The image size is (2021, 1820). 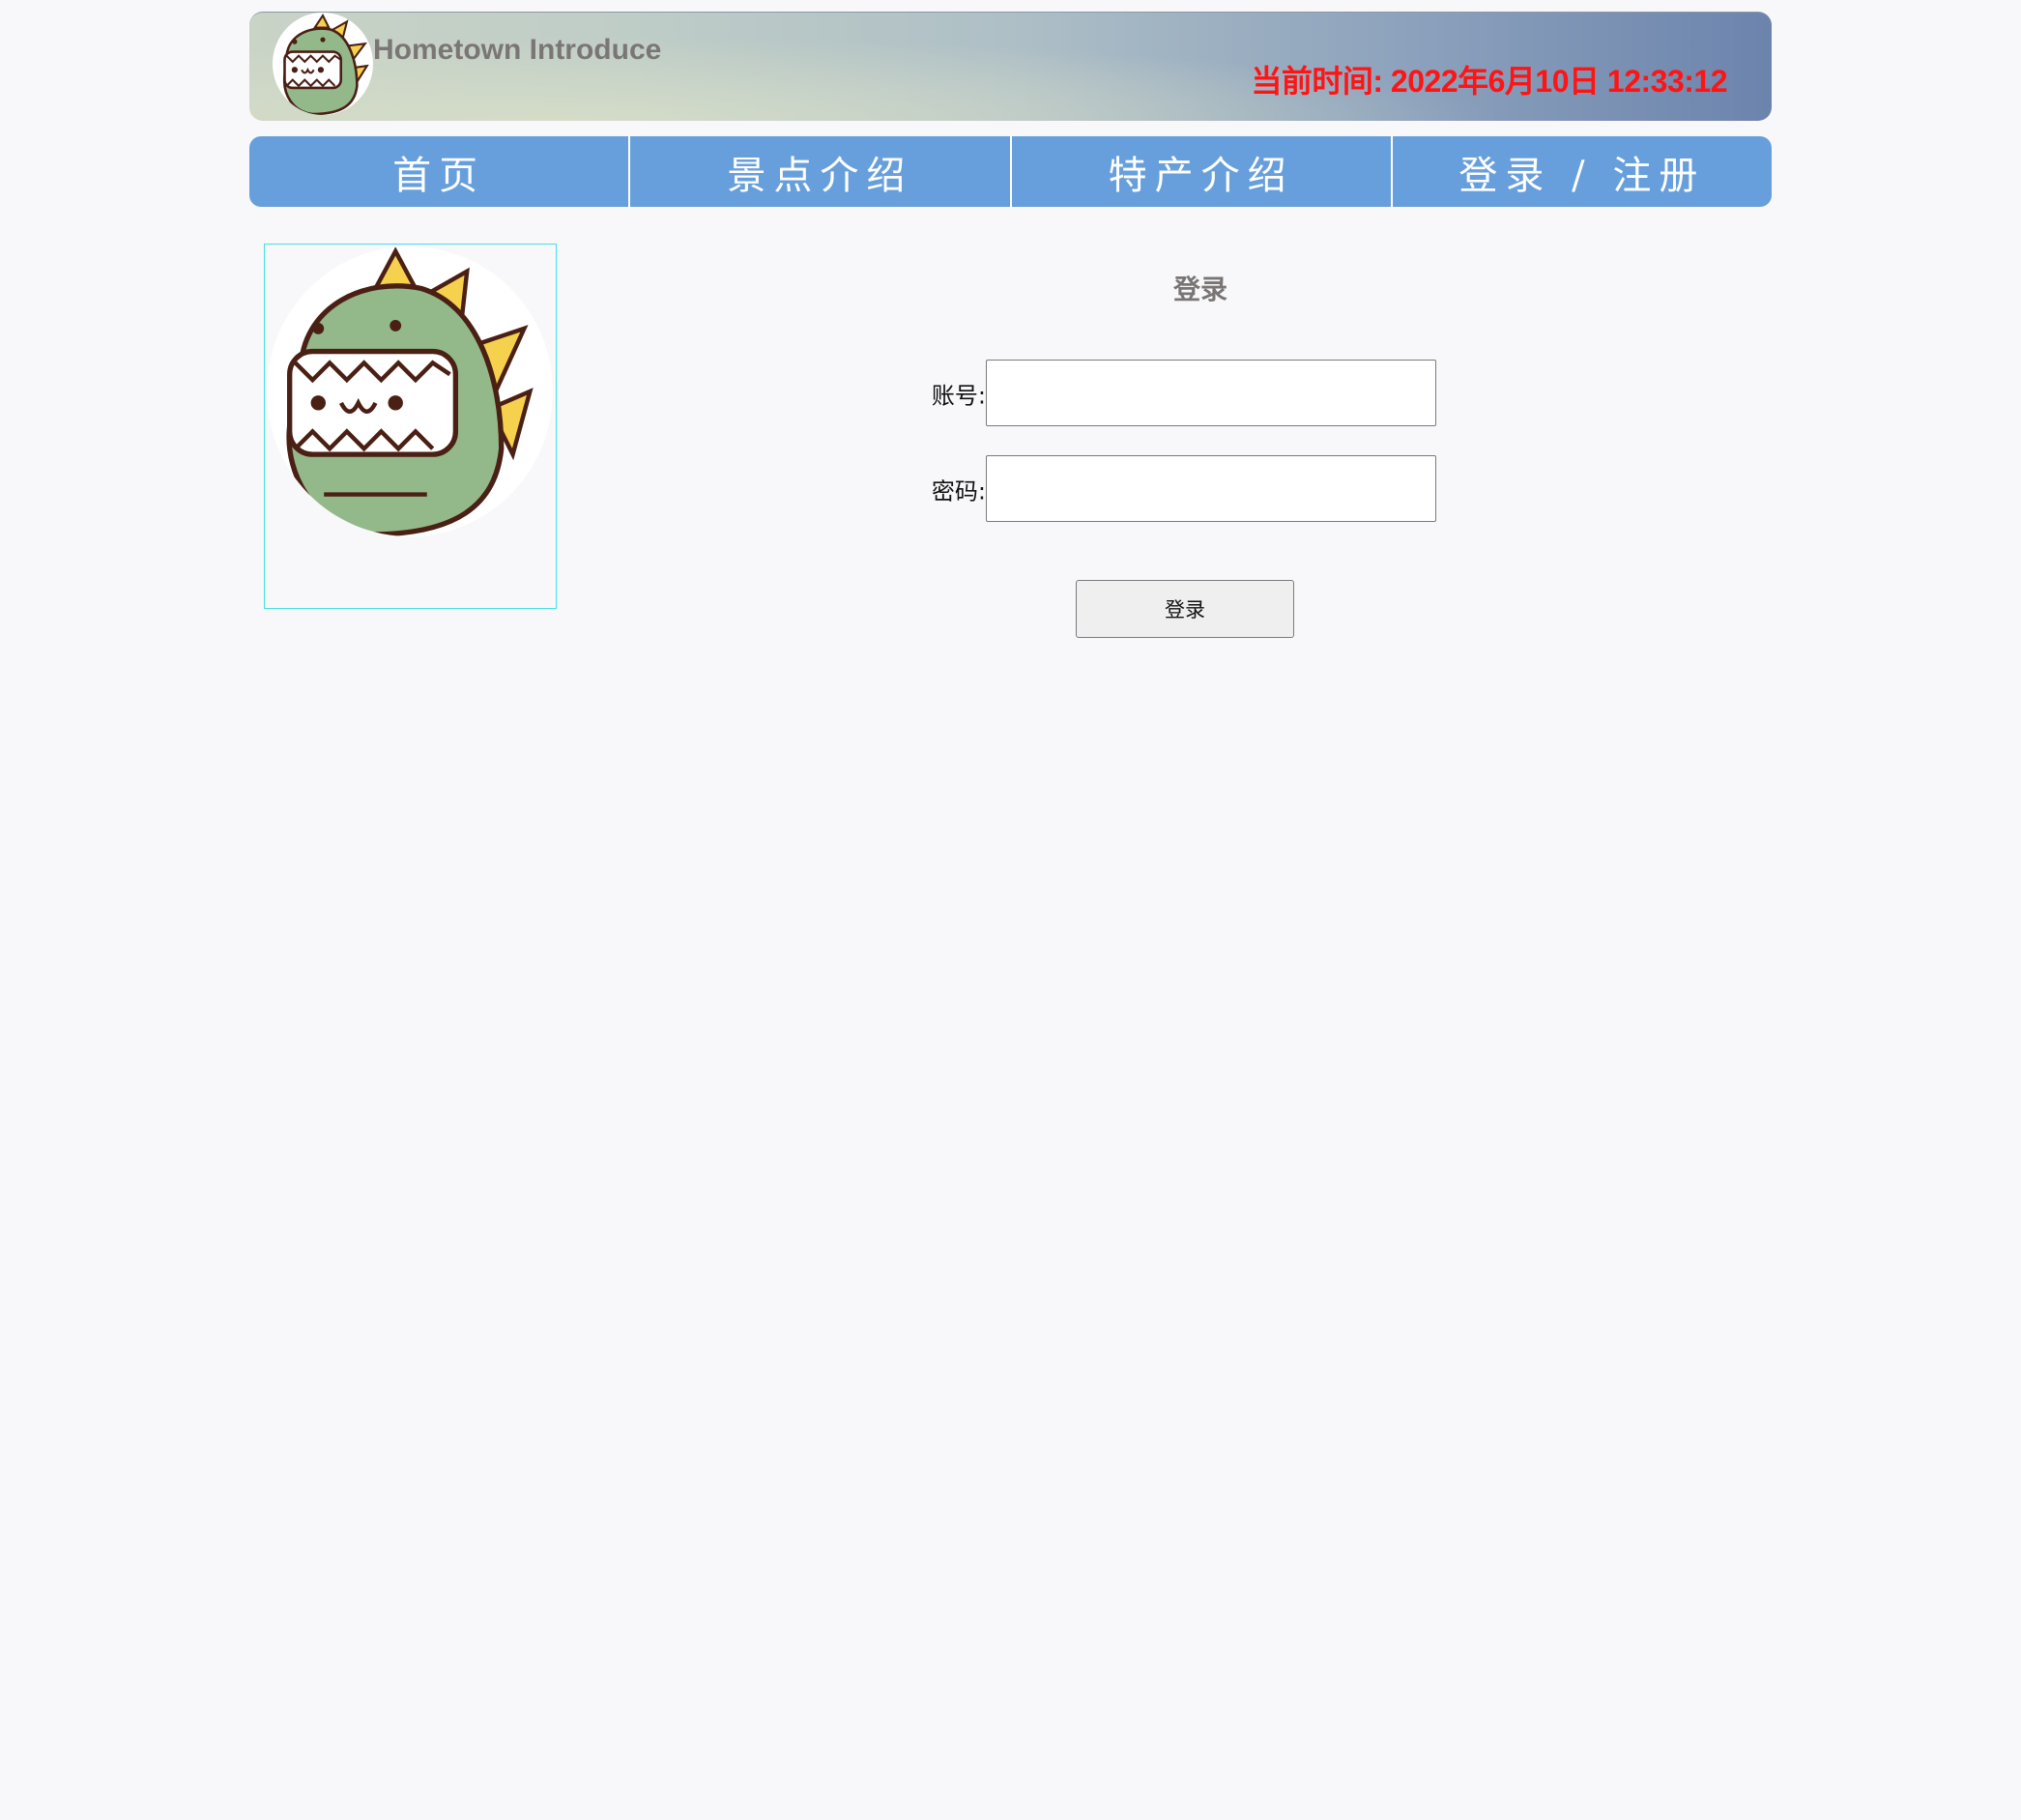 I want to click on login-submit-button: 登录, so click(x=1185, y=609).